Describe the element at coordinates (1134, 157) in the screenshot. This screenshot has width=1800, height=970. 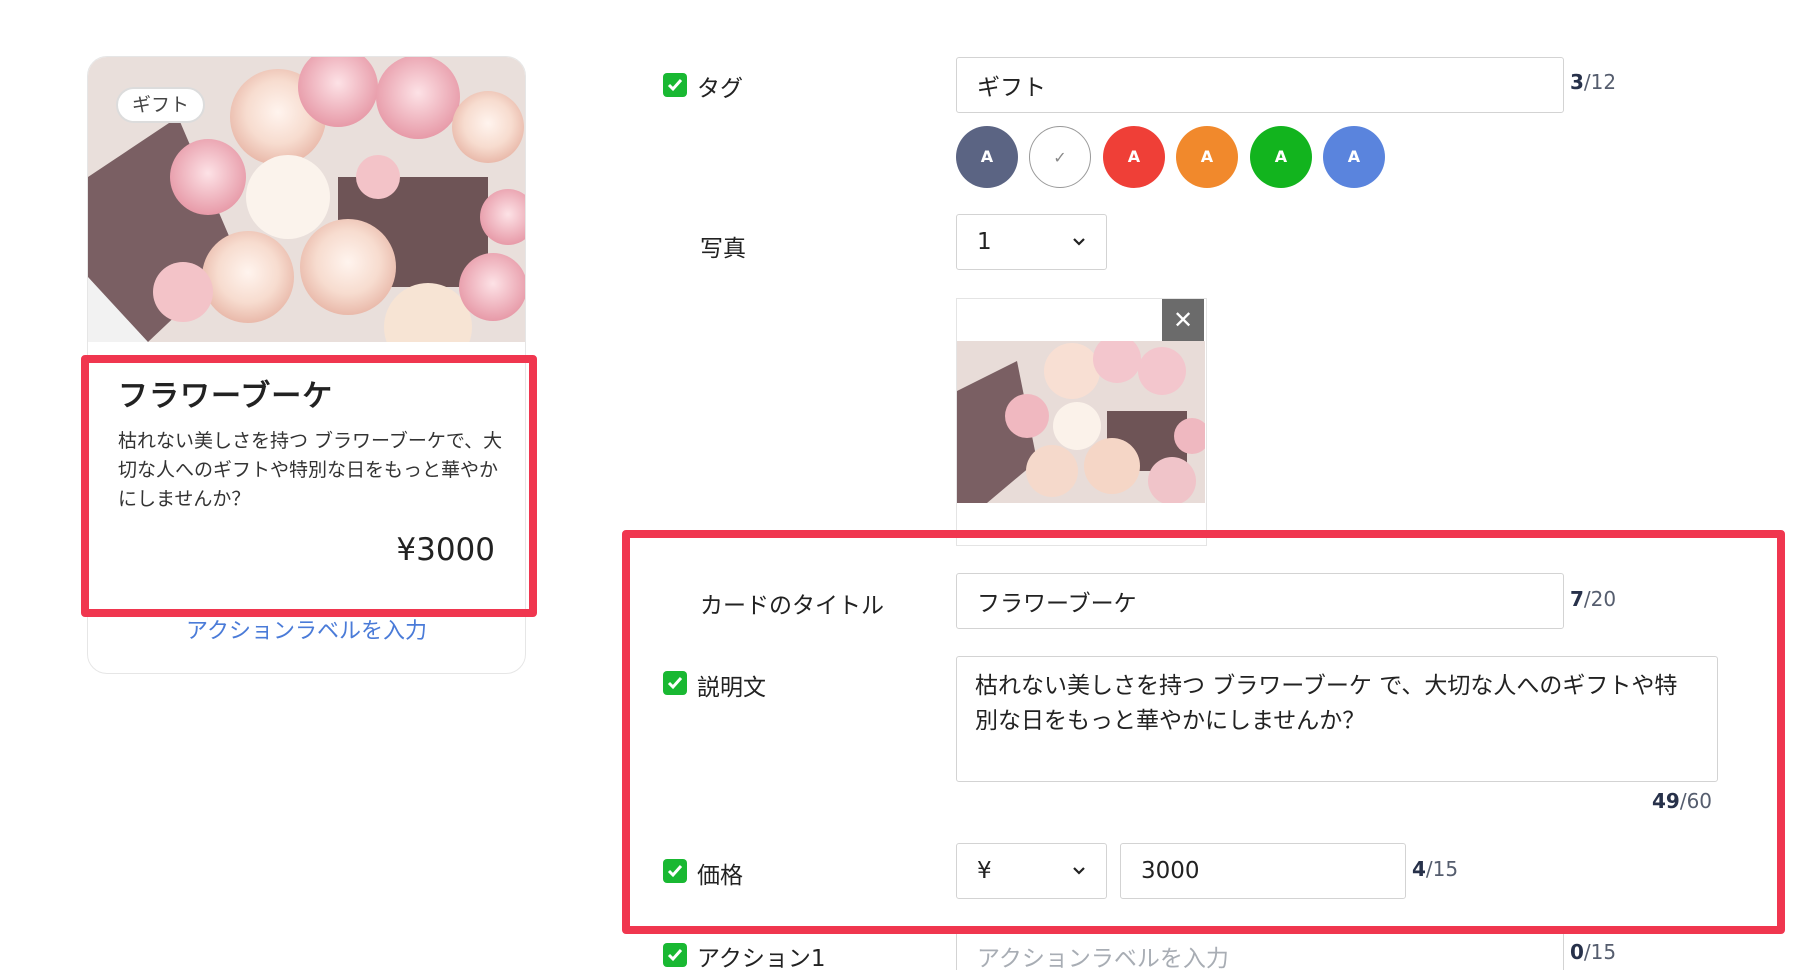
I see `tag-color-red: A` at that location.